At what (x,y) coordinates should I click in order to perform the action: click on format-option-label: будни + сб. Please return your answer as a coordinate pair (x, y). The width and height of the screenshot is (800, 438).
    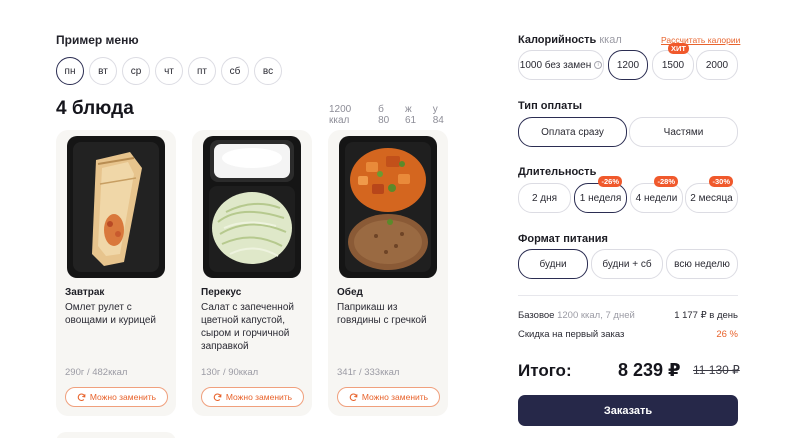
    Looking at the image, I should click on (627, 264).